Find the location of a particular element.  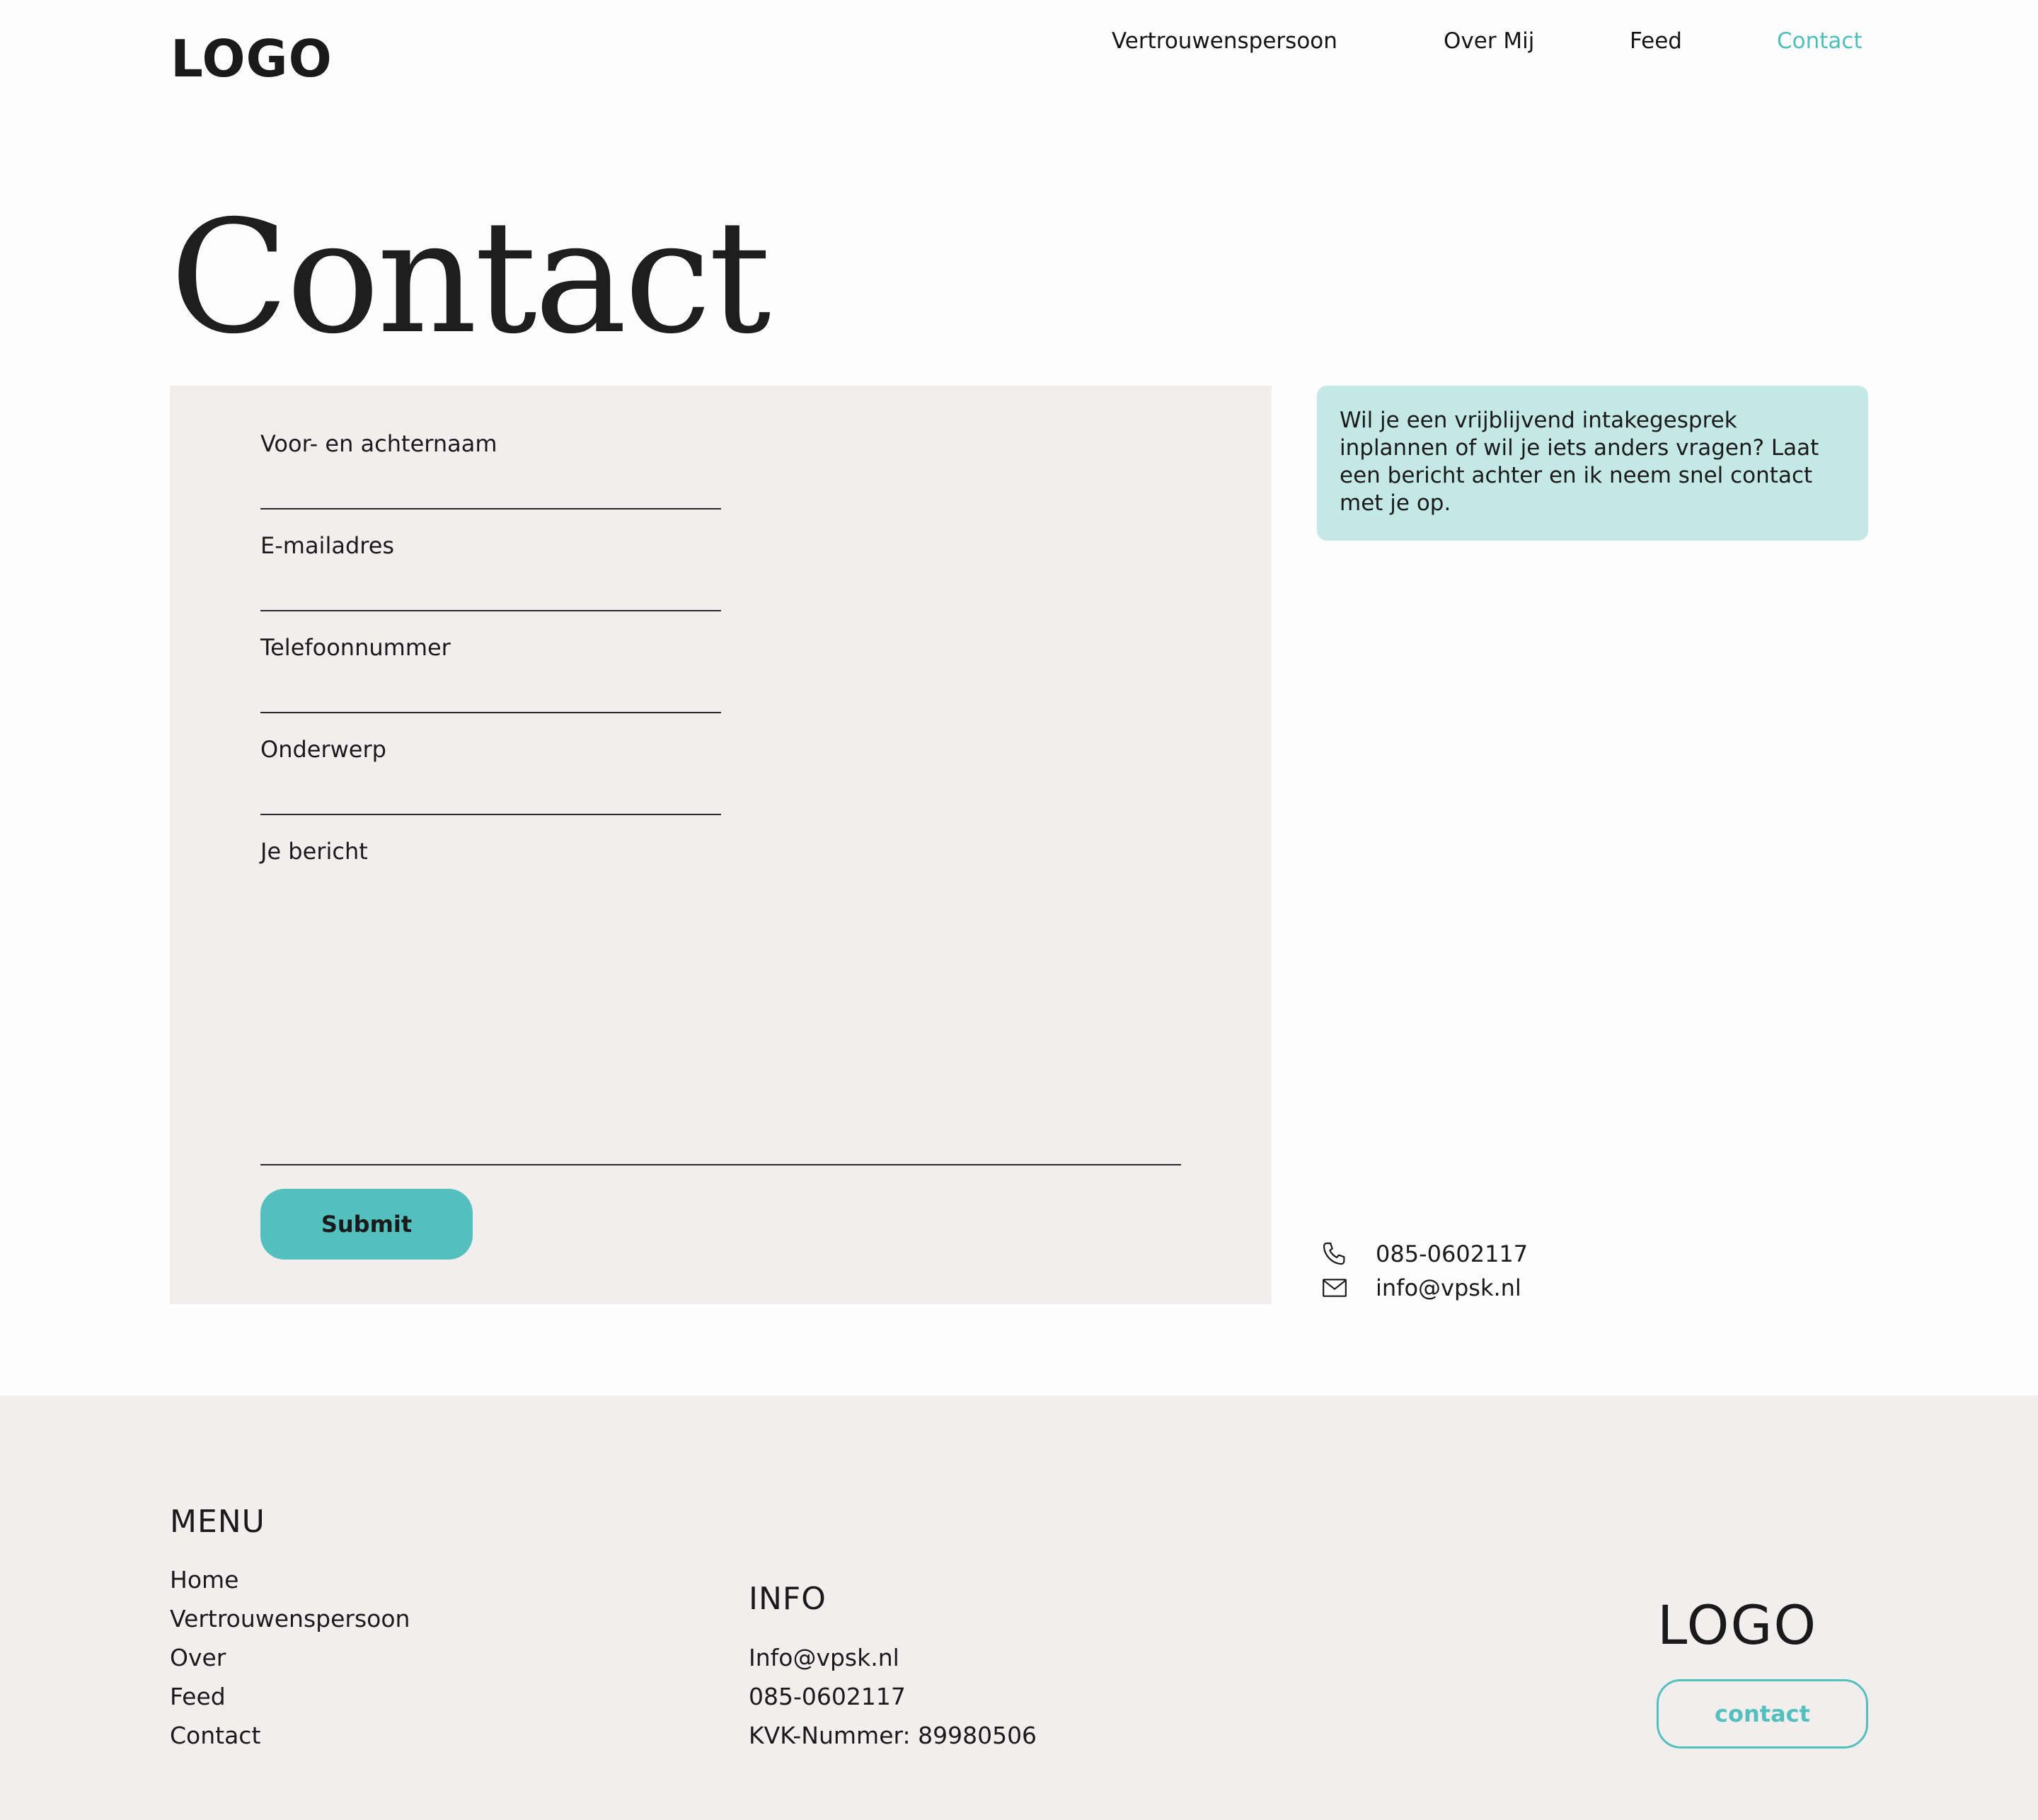

name-field is located at coordinates (490, 492).